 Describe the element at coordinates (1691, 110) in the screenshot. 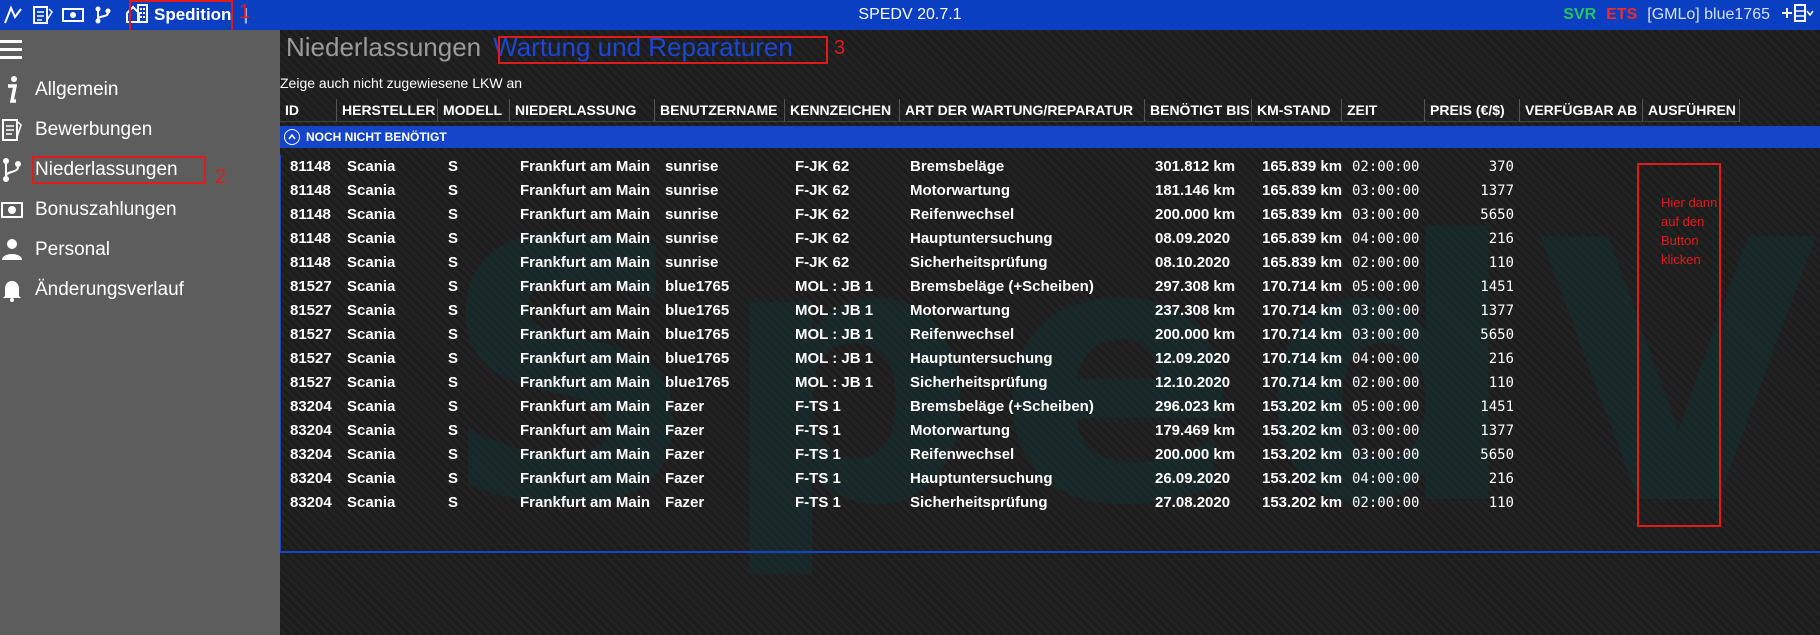

I see `column-header: AUSFÜHREN` at that location.